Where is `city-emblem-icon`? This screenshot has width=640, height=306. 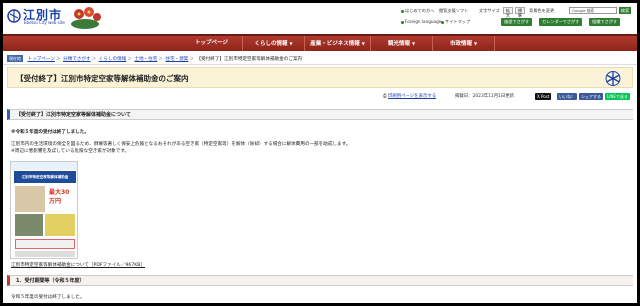
city-emblem-icon is located at coordinates (14, 16).